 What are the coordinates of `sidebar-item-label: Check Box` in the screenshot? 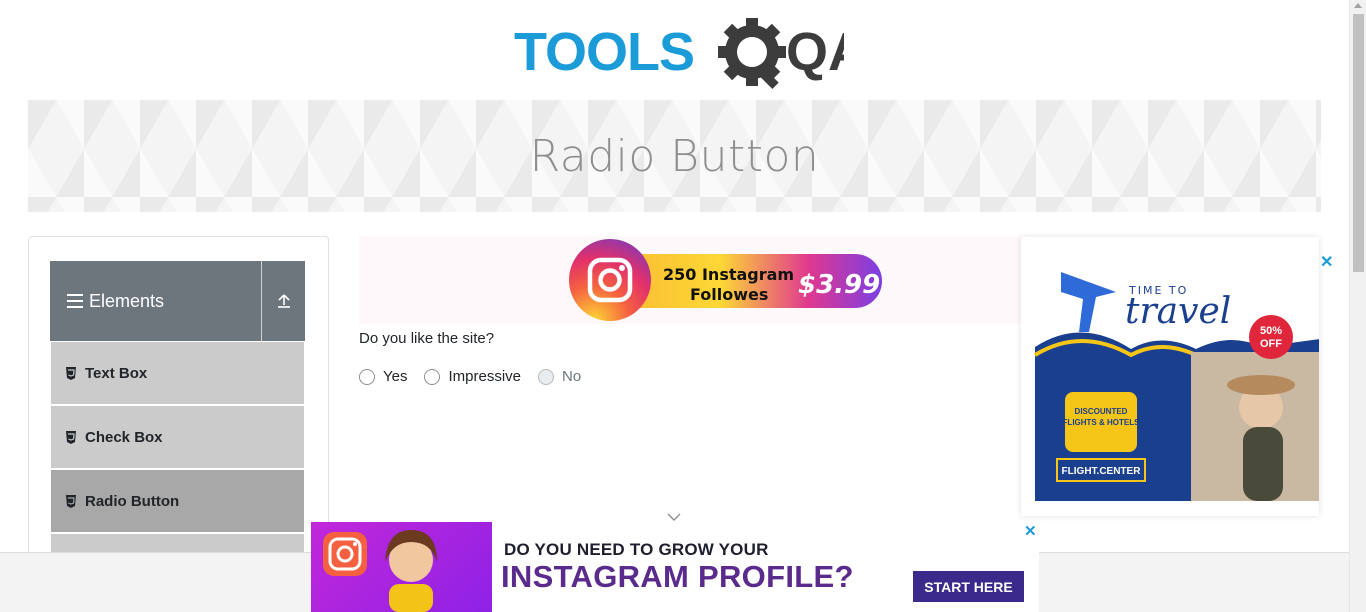 It's located at (124, 437).